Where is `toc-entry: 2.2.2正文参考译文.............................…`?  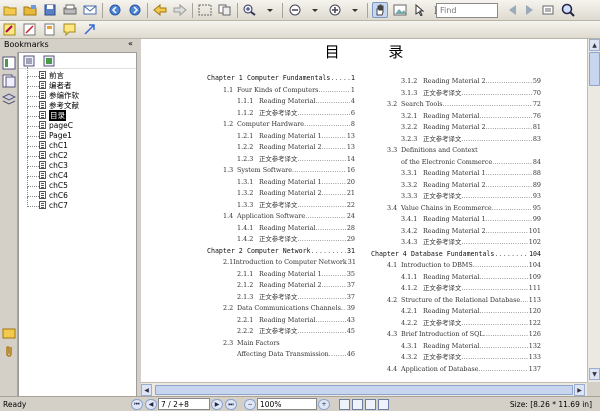 toc-entry: 2.2.2正文参考译文.............................… is located at coordinates (296, 330).